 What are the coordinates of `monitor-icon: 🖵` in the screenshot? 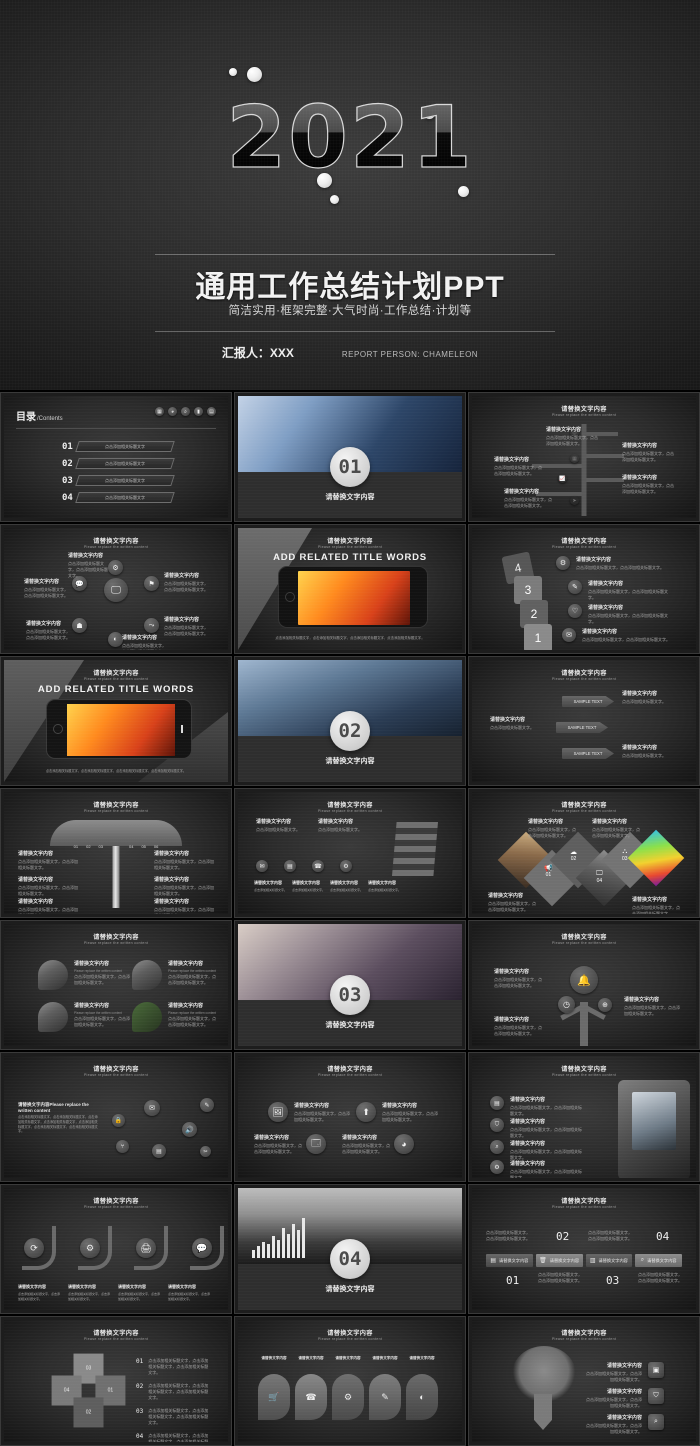 It's located at (116, 590).